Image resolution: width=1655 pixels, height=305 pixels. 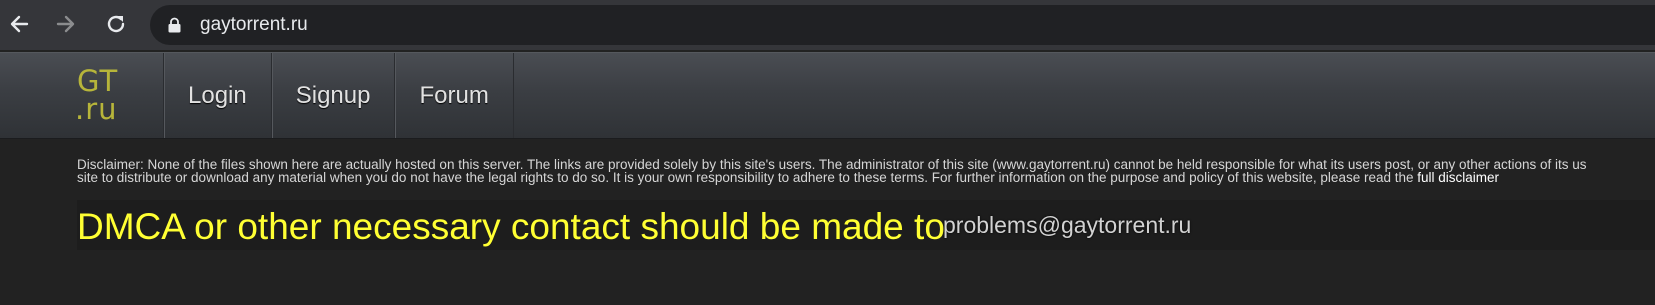 I want to click on dmca-email: problems@gaytorrent.ru, so click(x=1067, y=225).